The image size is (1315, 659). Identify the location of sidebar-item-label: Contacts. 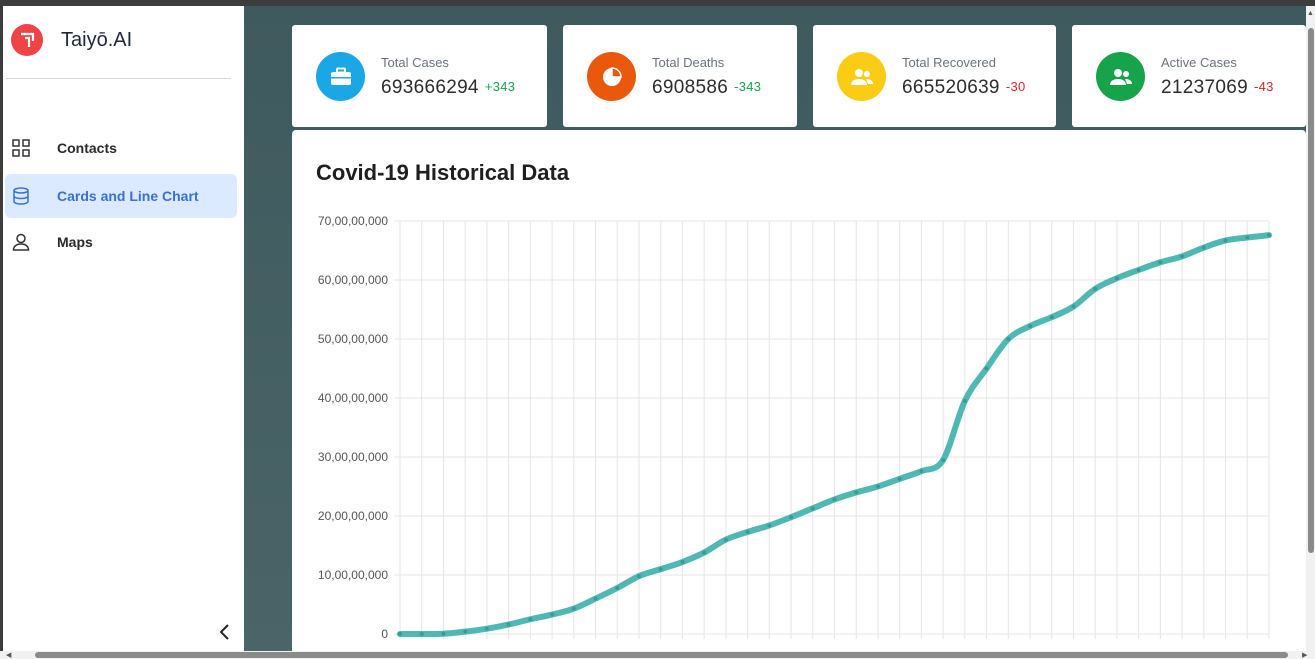
(87, 148).